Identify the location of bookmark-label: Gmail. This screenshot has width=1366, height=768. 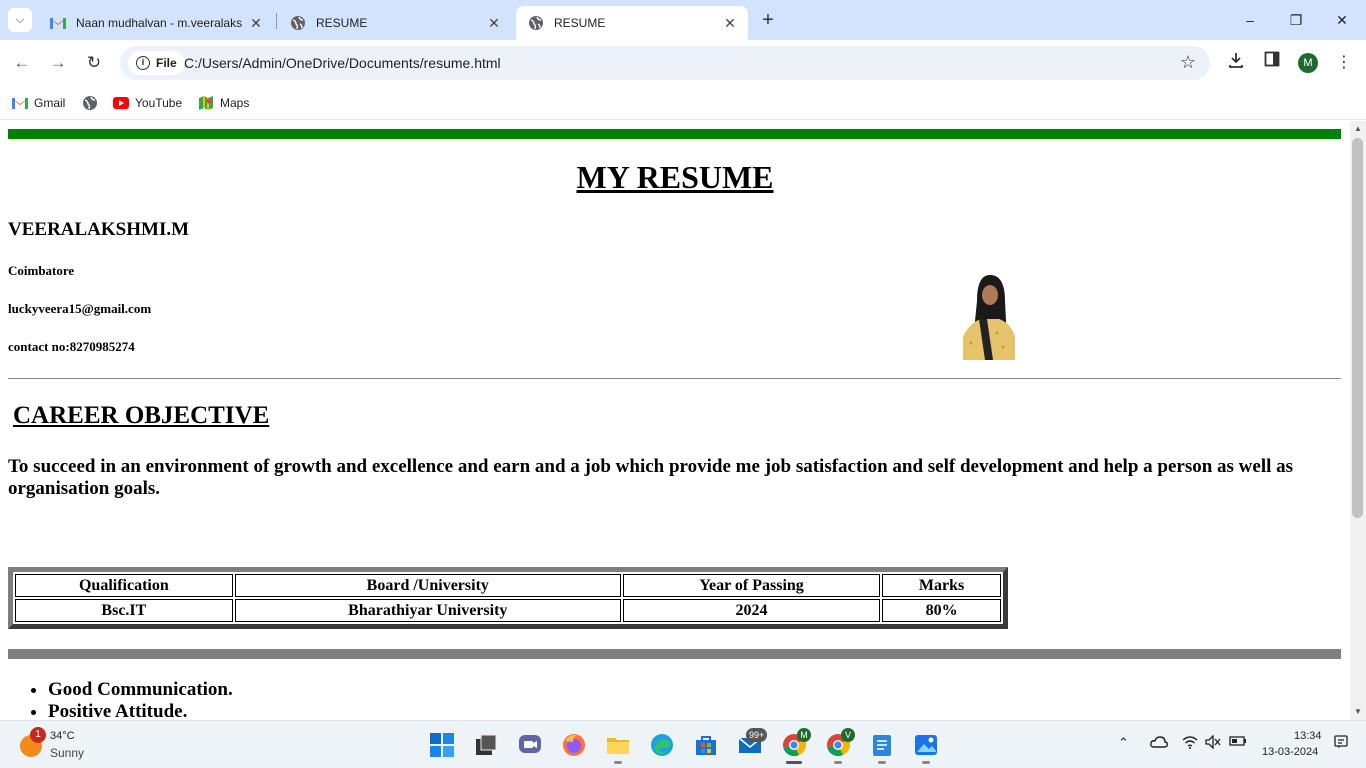
(50, 103).